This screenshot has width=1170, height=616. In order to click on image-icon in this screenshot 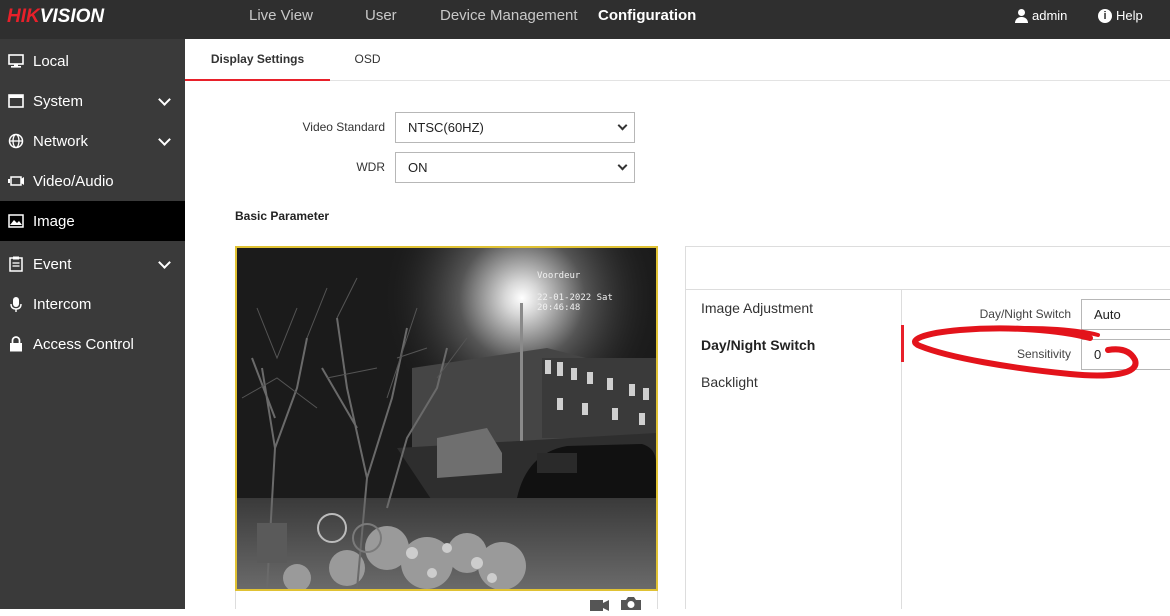, I will do `click(16, 221)`.